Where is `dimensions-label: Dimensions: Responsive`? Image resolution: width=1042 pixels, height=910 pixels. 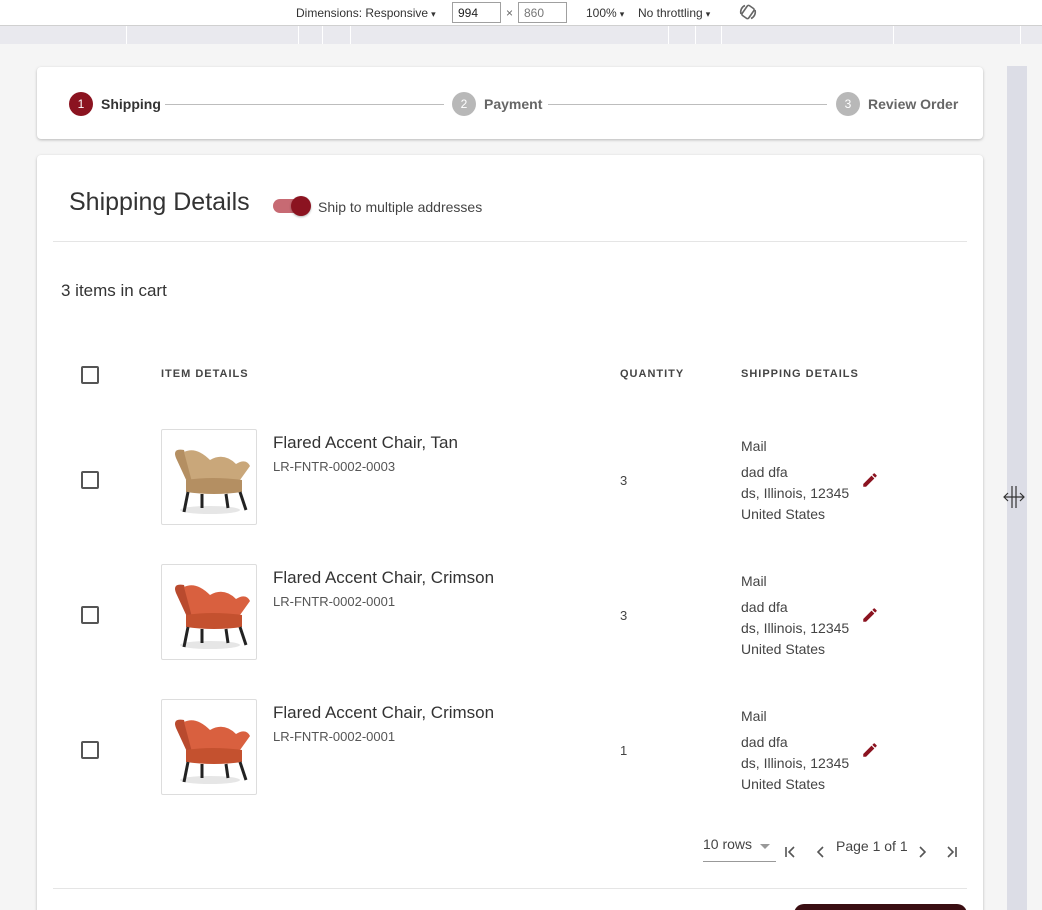
dimensions-label: Dimensions: Responsive is located at coordinates (362, 13).